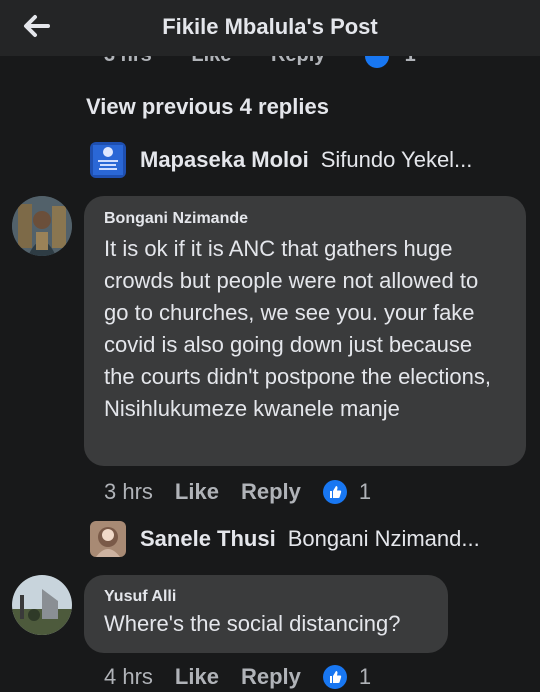 The width and height of the screenshot is (540, 692). Describe the element at coordinates (237, 677) in the screenshot. I see `comment-actions: 4 hrs Like Reply 1` at that location.